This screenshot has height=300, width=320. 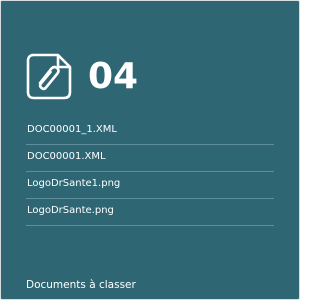 What do you see at coordinates (150, 185) in the screenshot?
I see `list-item: LogoDrSante1.png` at bounding box center [150, 185].